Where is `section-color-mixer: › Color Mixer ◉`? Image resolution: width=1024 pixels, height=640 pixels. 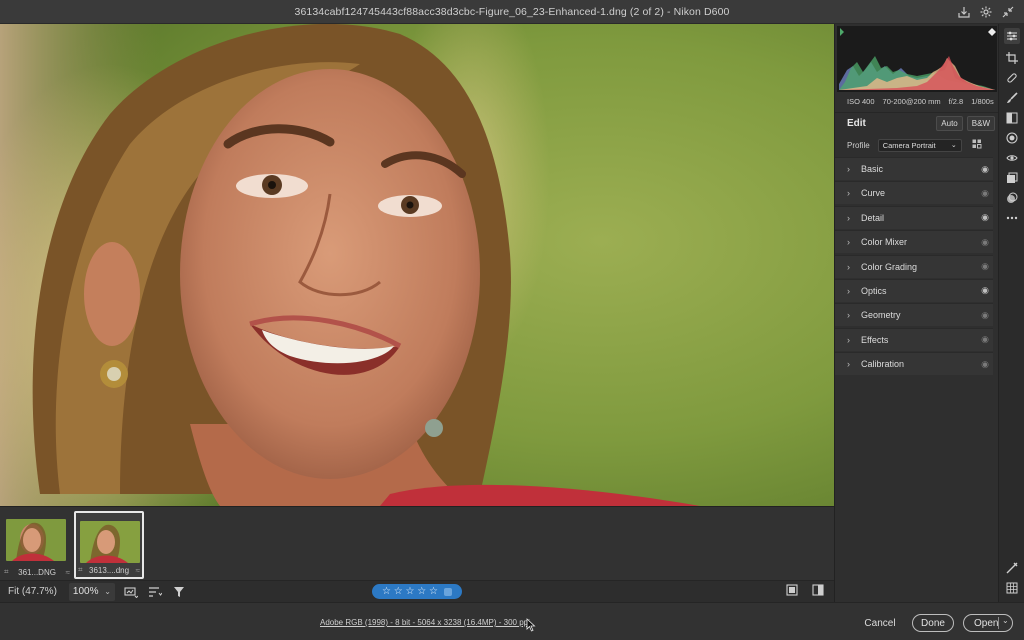
section-color-mixer: › Color Mixer ◉ is located at coordinates (914, 242).